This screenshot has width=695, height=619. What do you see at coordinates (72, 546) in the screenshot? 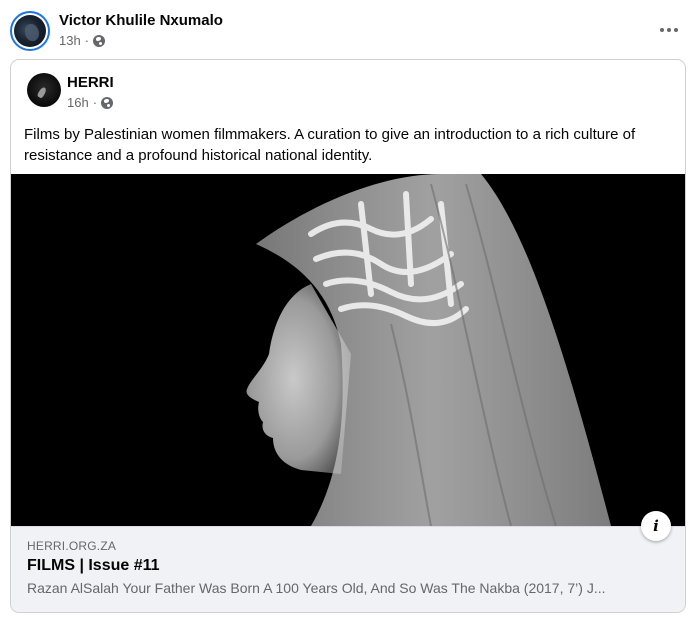
I see `link-domain: HERRI.ORG.ZA` at bounding box center [72, 546].